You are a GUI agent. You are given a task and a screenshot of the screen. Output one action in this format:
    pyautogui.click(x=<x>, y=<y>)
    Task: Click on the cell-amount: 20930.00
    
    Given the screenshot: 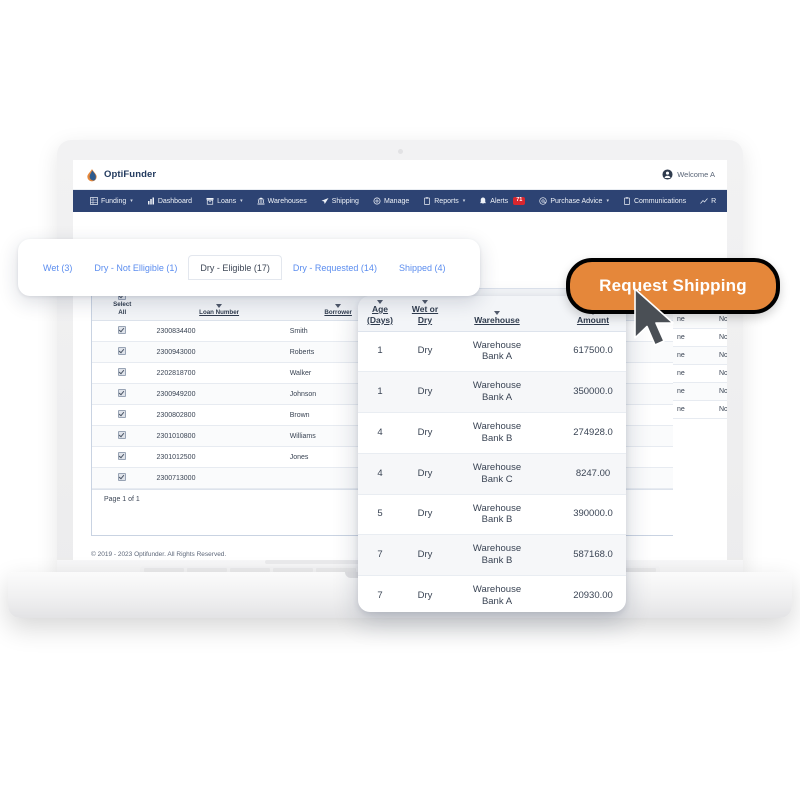 What is the action you would take?
    pyautogui.click(x=586, y=593)
    